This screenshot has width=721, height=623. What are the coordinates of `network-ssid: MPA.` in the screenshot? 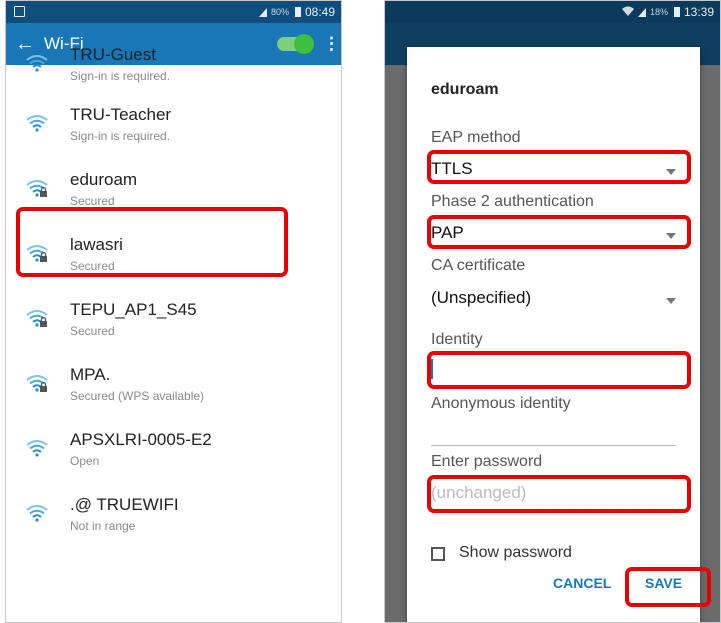 It's located at (90, 374).